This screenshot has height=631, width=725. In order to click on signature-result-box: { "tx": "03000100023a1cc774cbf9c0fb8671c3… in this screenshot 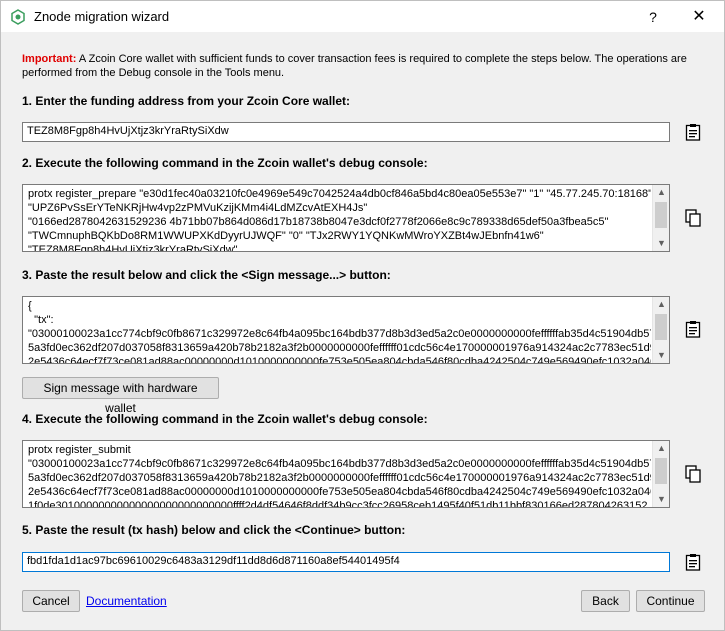, I will do `click(346, 330)`.